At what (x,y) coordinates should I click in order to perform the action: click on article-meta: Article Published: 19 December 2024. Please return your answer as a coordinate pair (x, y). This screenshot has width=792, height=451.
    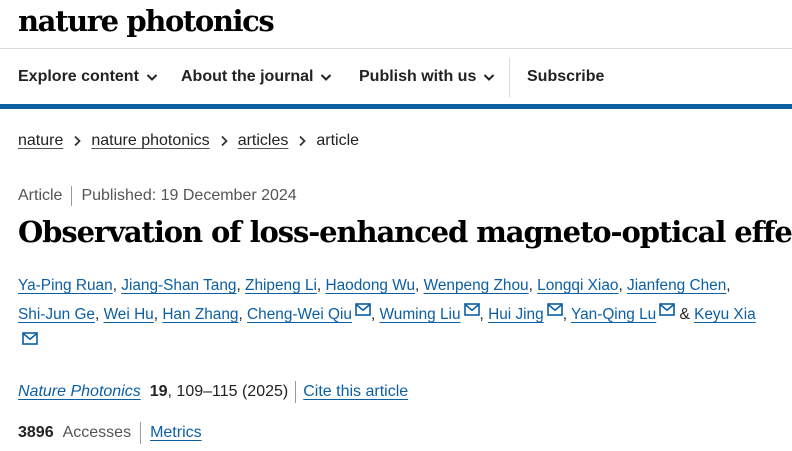
    Looking at the image, I should click on (157, 196).